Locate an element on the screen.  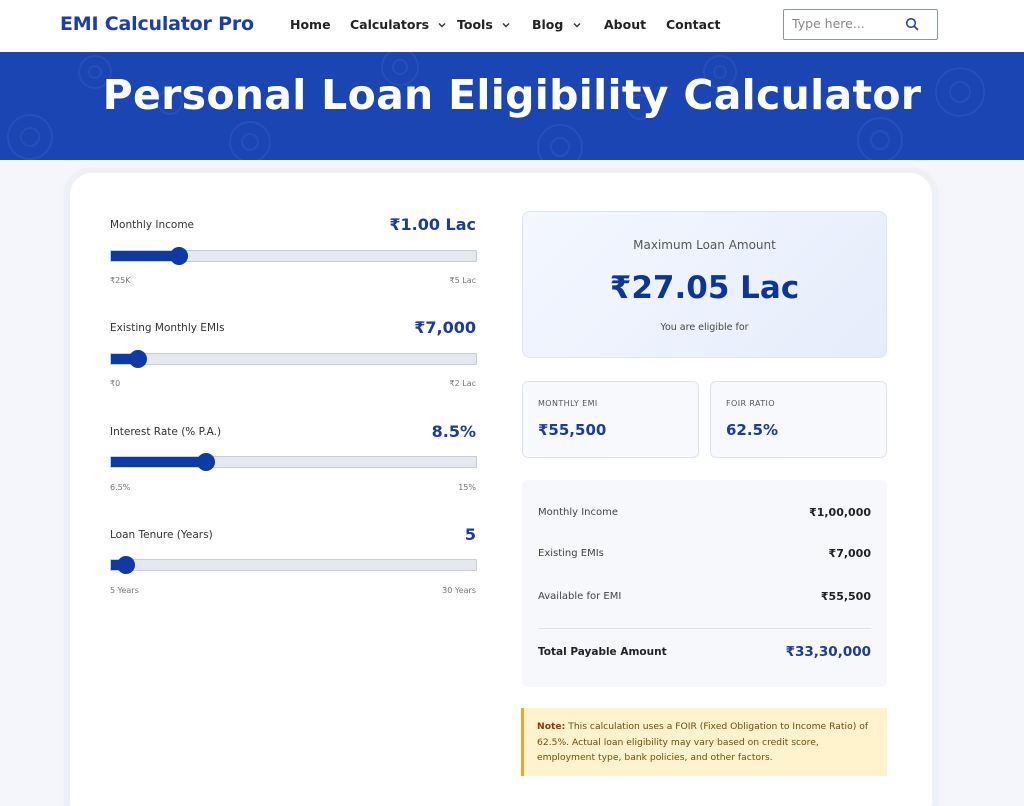
monthly-emi-card: MONTHLY EMI ₹55,500 is located at coordinates (610, 419).